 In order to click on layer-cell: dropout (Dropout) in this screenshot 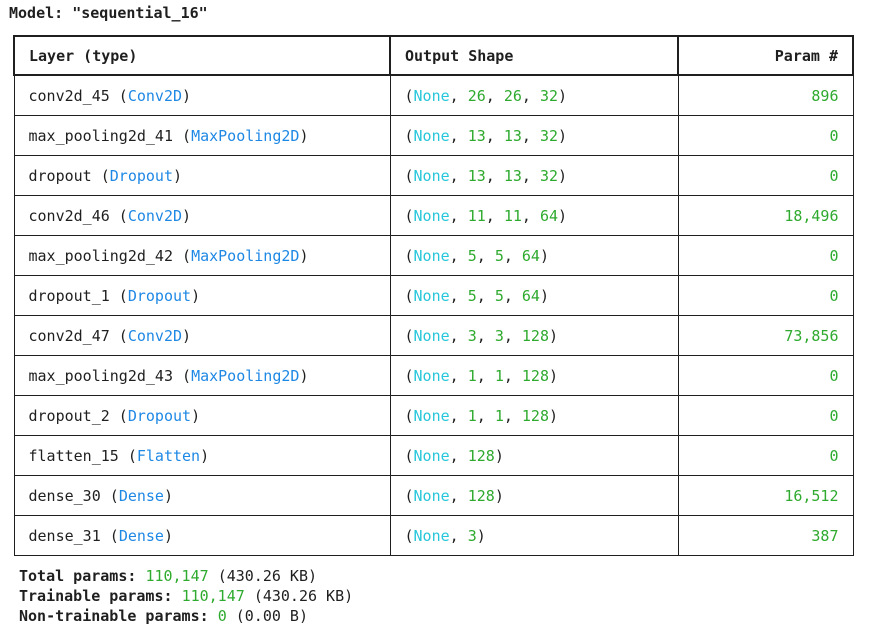, I will do `click(202, 175)`.